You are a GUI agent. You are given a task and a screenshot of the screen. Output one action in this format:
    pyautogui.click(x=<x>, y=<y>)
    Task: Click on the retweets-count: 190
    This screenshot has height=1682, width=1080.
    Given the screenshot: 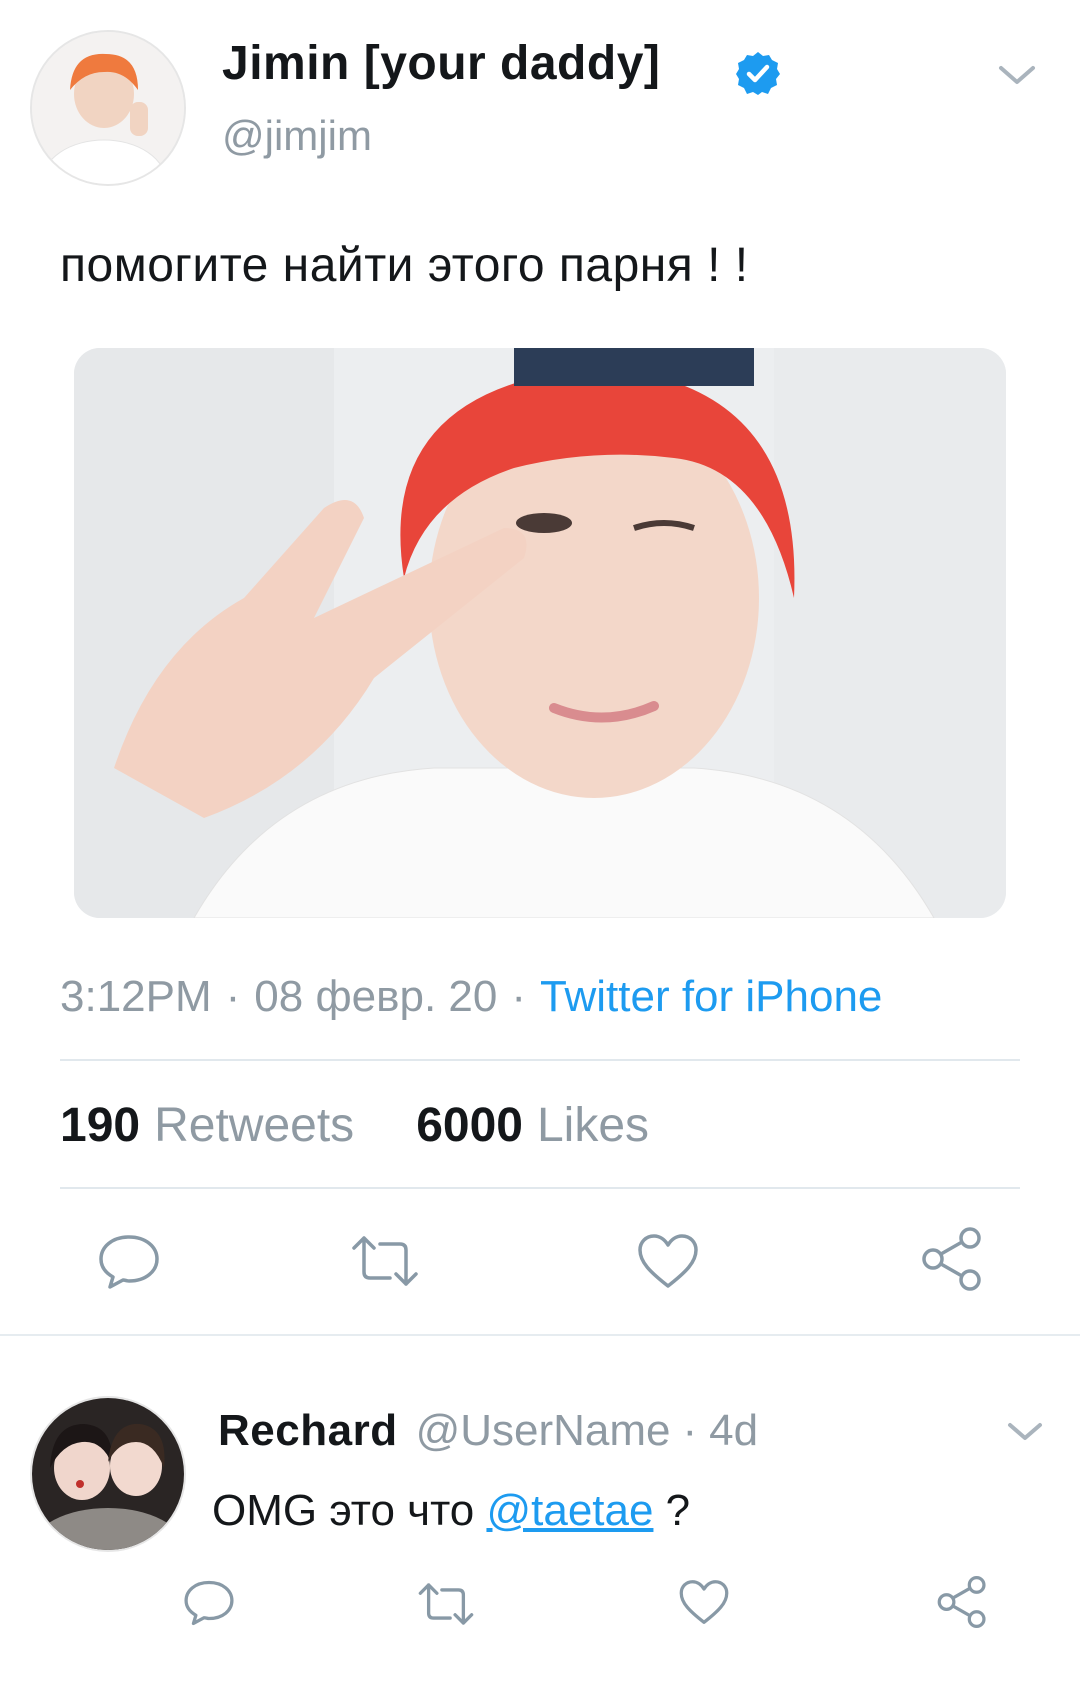 What is the action you would take?
    pyautogui.click(x=100, y=1125)
    